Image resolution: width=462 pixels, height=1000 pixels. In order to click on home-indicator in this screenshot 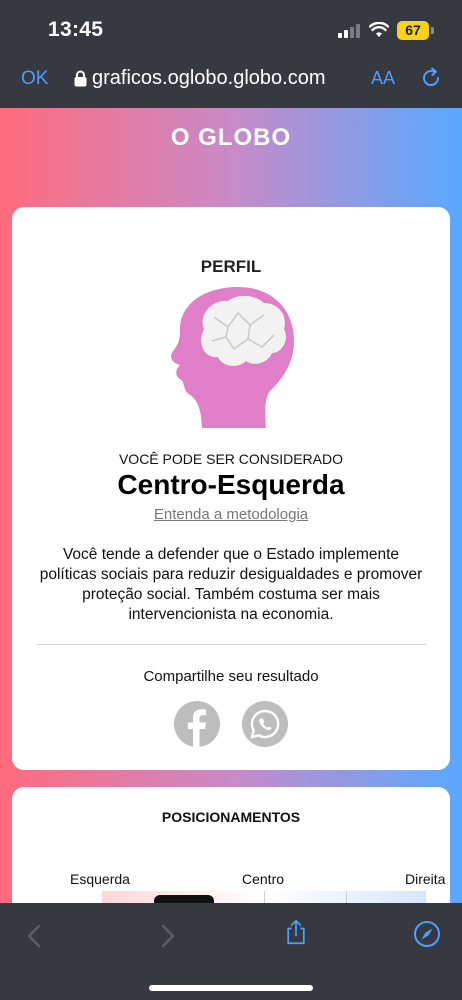, I will do `click(231, 988)`.